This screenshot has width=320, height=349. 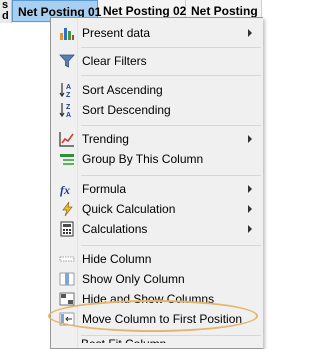 What do you see at coordinates (133, 279) in the screenshot?
I see `menu-item-label: Show Only Column` at bounding box center [133, 279].